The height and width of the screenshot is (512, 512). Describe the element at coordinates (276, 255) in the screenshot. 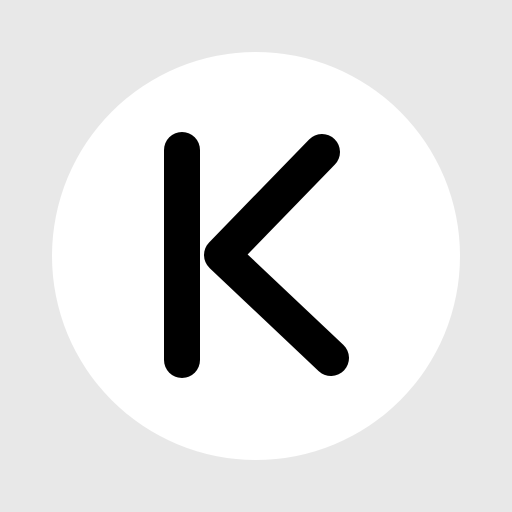

I see `k-arms` at that location.